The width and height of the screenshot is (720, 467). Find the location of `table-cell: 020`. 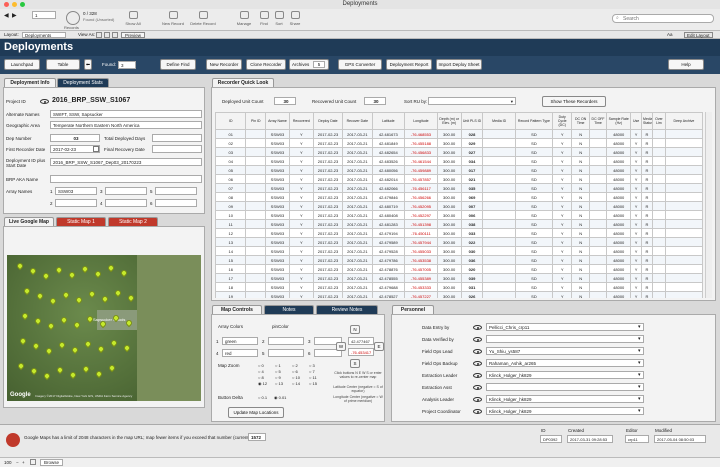

table-cell: 020 is located at coordinates (472, 269).